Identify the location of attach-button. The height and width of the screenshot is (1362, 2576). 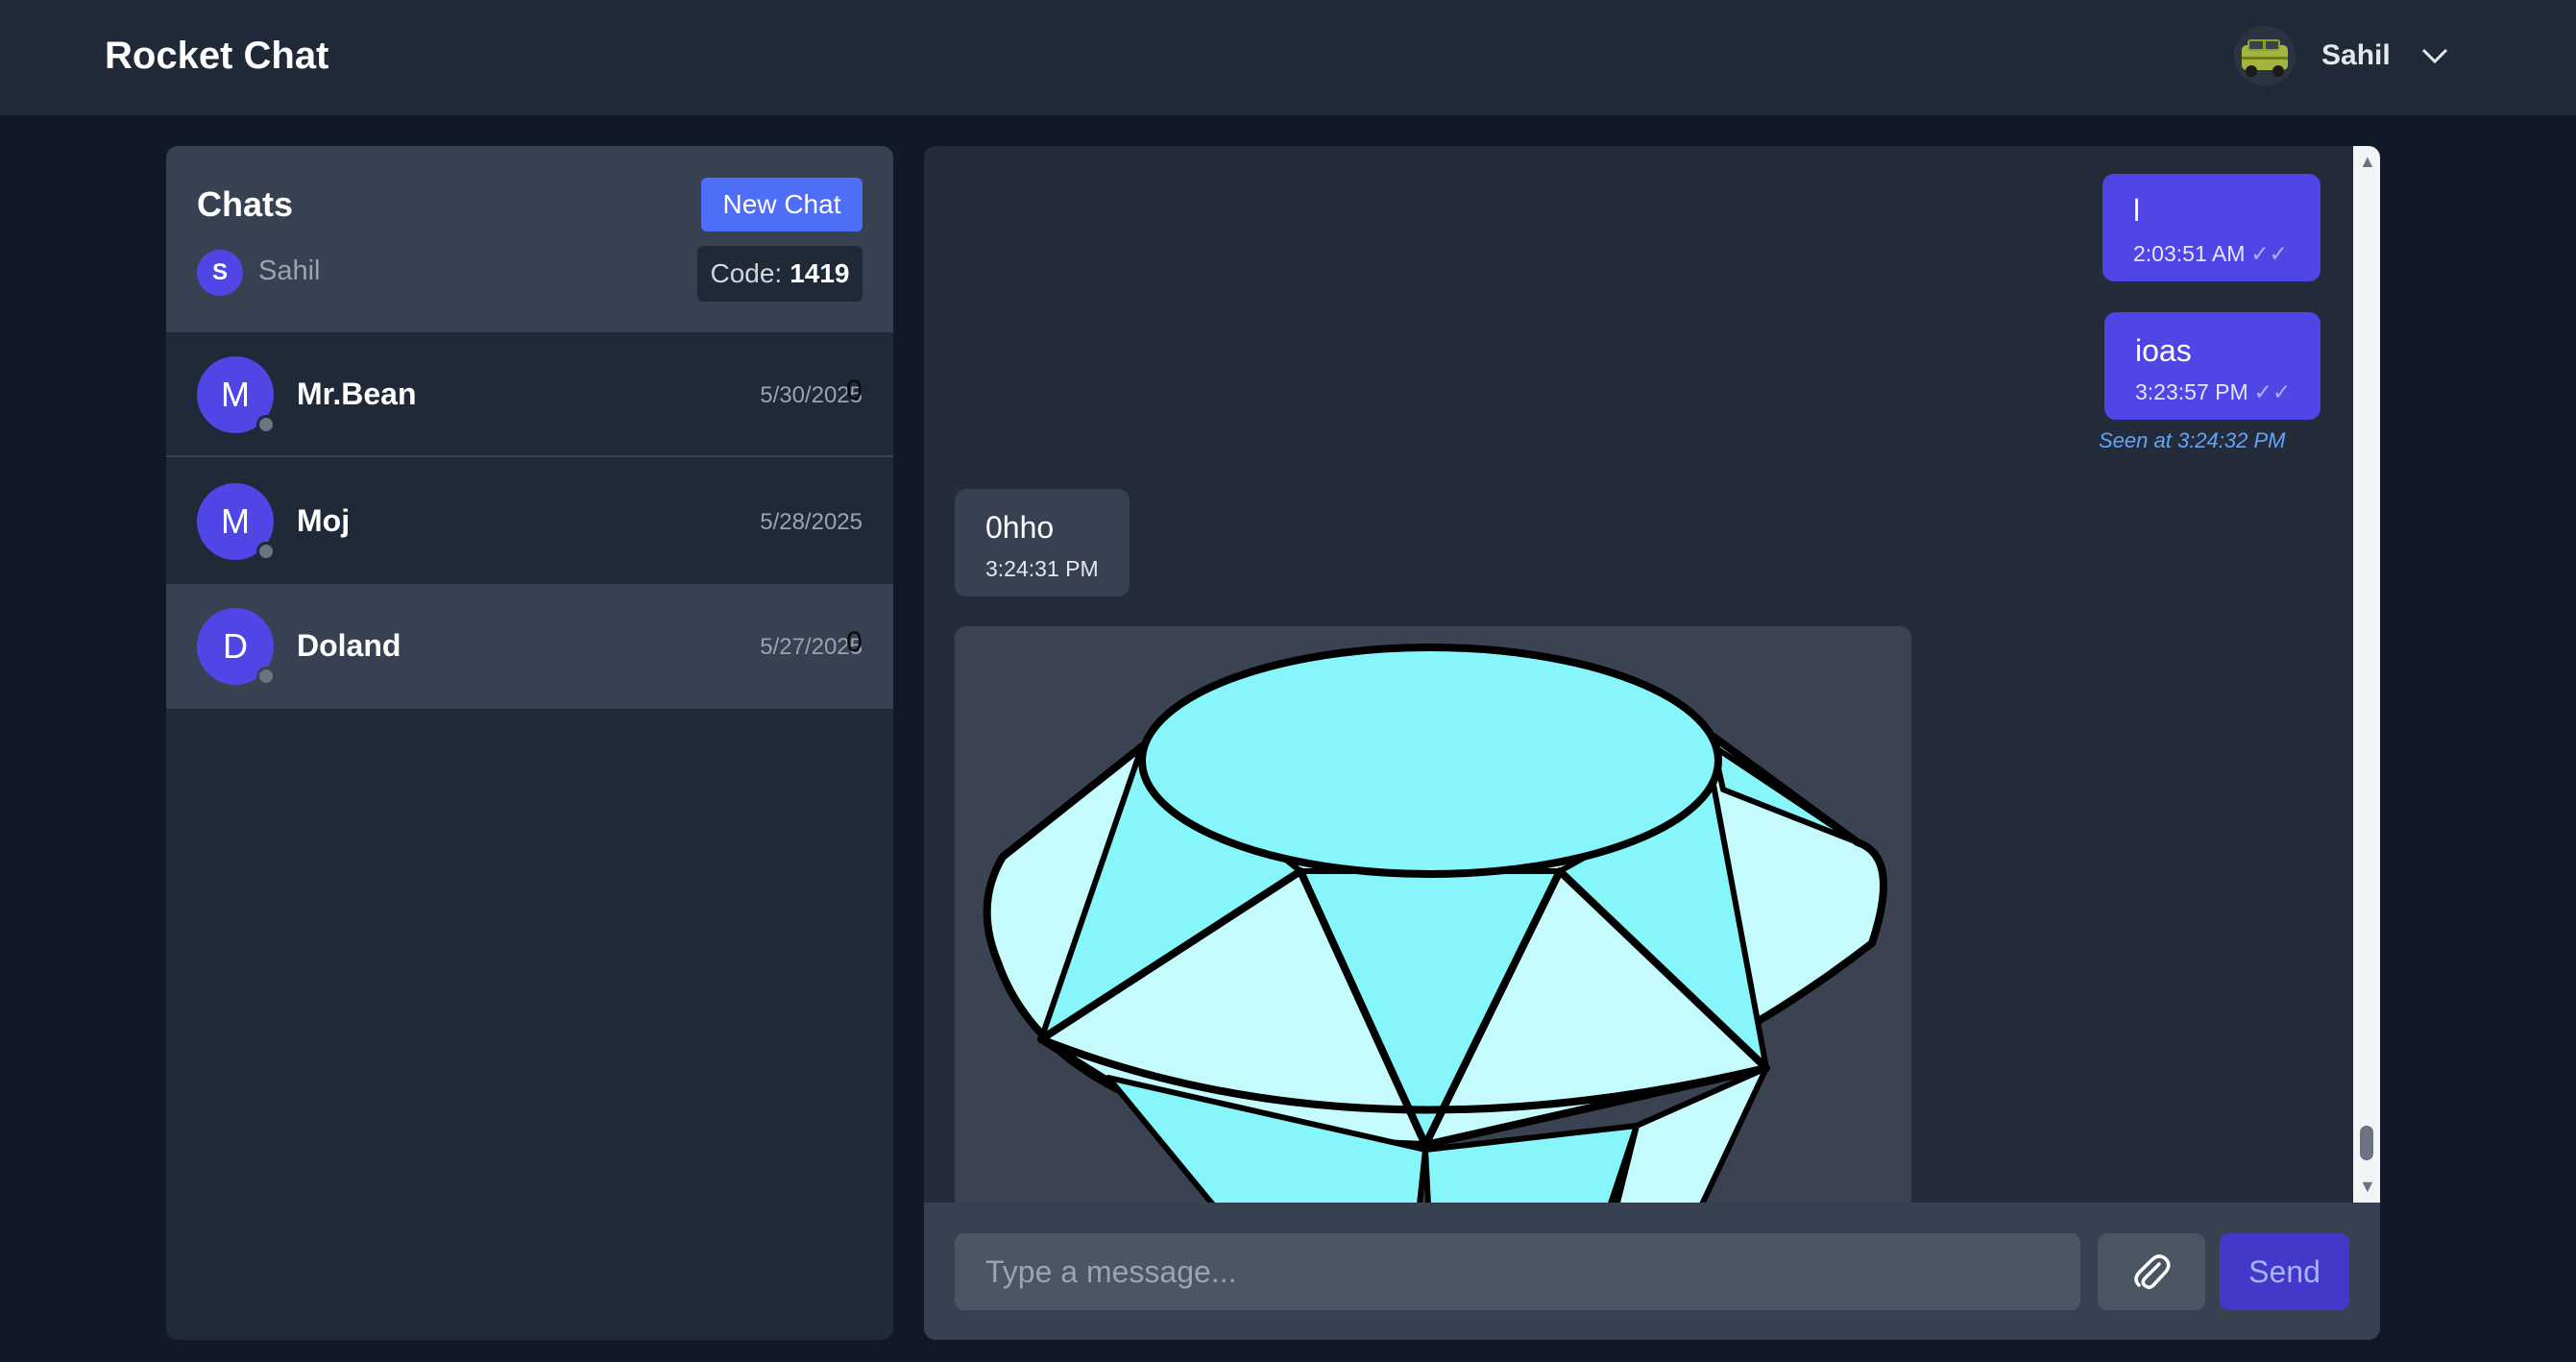
(2151, 1272).